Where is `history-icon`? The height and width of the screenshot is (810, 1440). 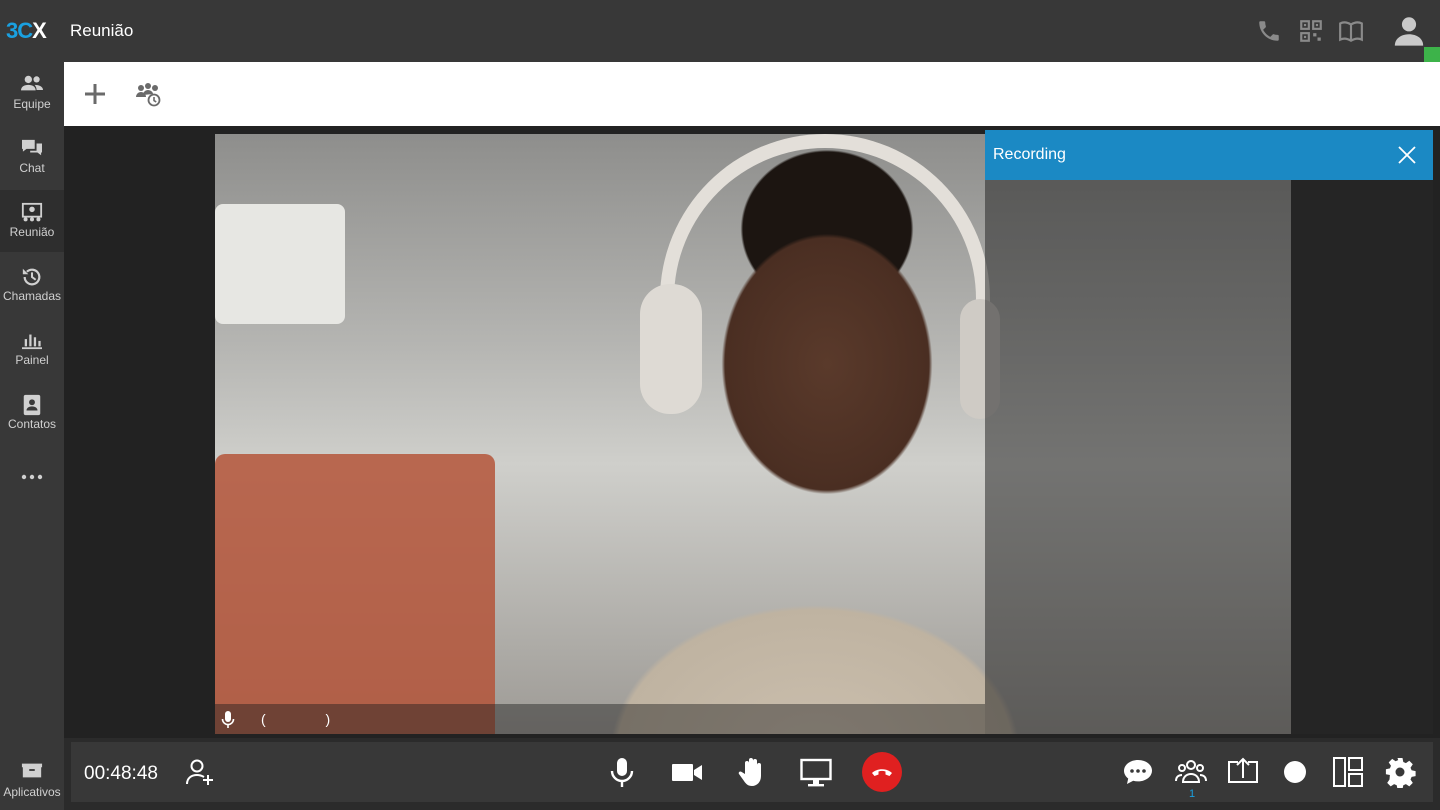 history-icon is located at coordinates (31, 277).